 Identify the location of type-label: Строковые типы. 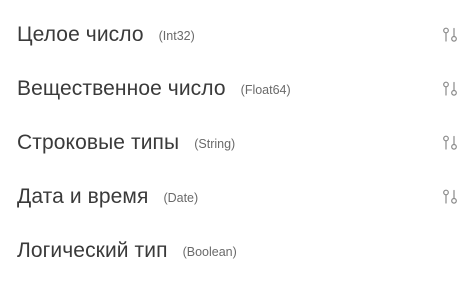
(98, 142).